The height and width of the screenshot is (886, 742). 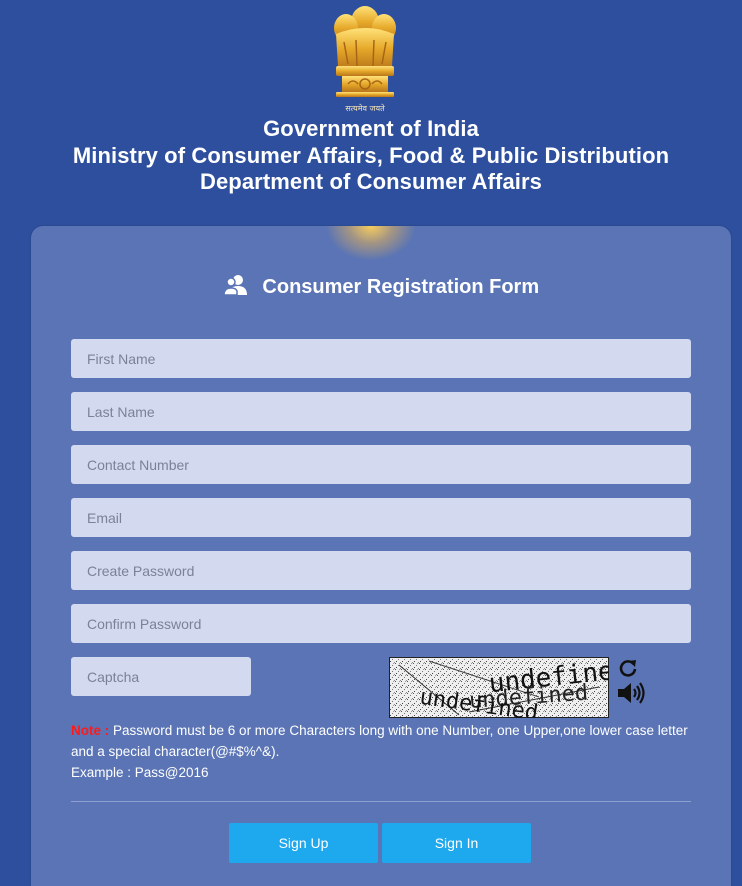 I want to click on last-name-input, so click(x=381, y=411).